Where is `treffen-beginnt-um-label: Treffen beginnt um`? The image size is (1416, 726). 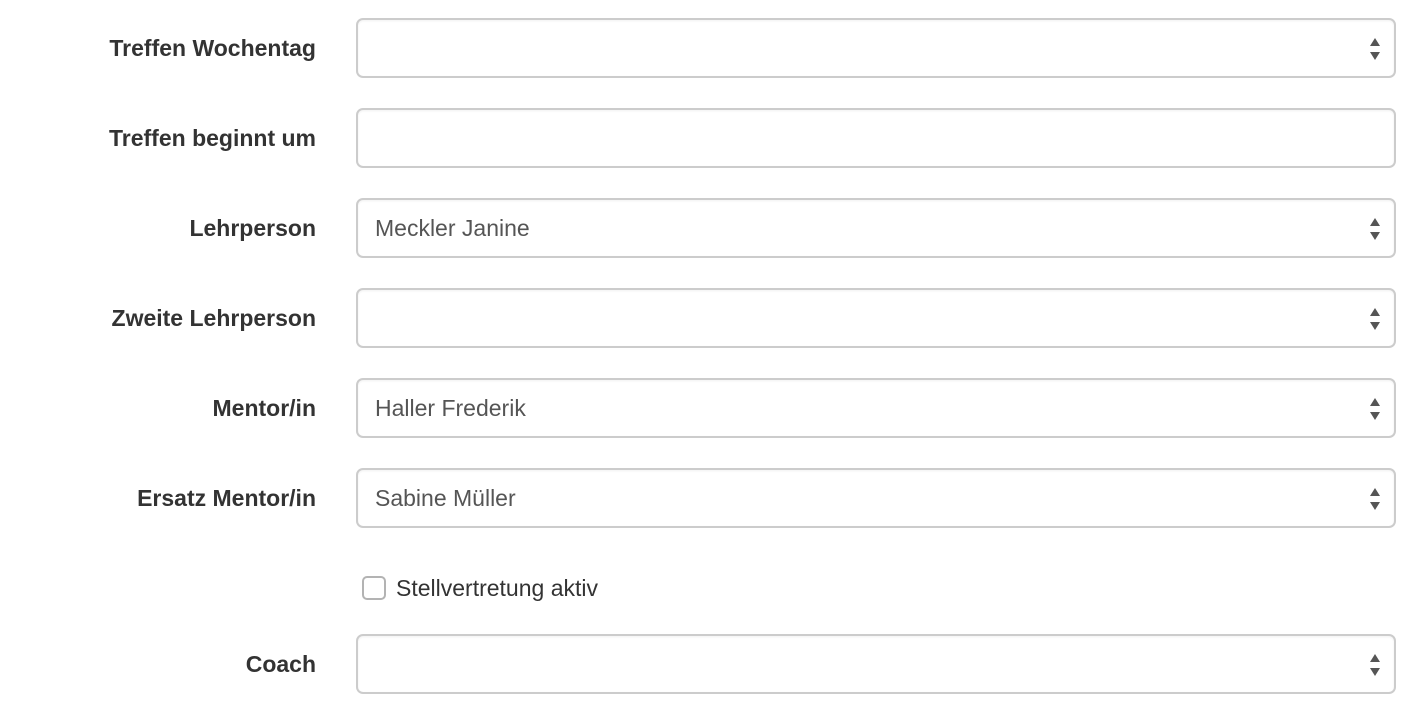
treffen-beginnt-um-label: Treffen beginnt um is located at coordinates (212, 138).